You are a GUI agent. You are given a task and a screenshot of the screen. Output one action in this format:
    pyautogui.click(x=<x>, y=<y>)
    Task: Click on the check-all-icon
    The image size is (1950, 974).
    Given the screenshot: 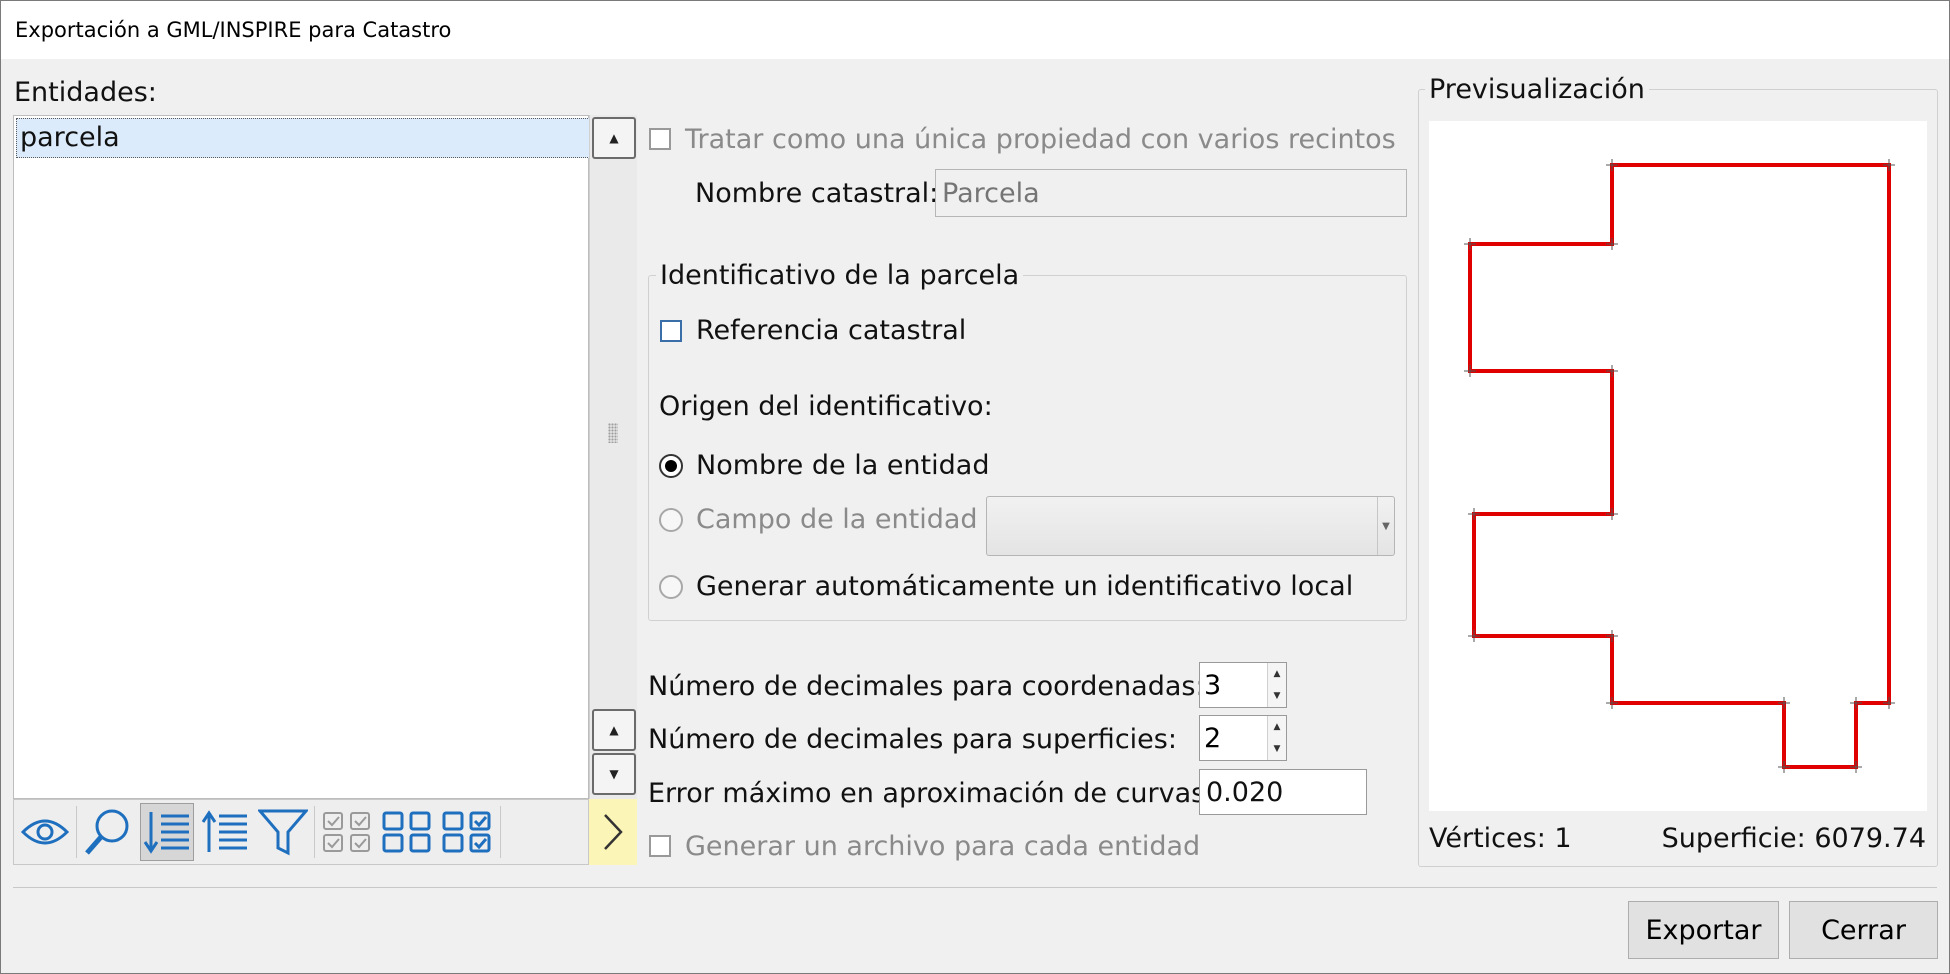 What is the action you would take?
    pyautogui.click(x=348, y=832)
    